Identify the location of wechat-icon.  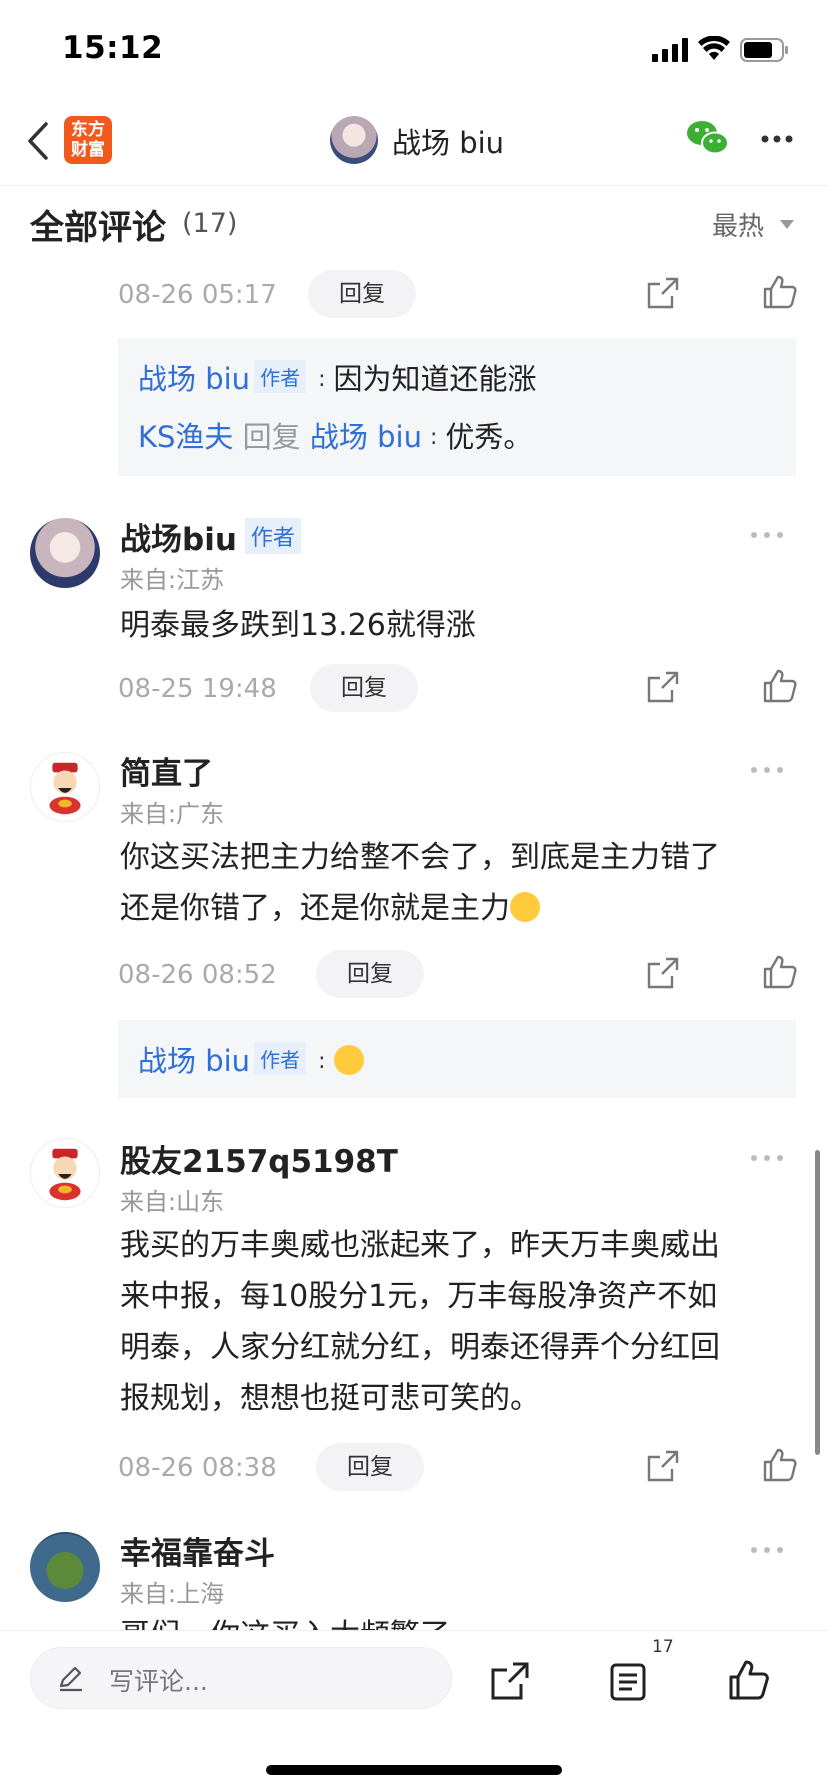
(708, 138).